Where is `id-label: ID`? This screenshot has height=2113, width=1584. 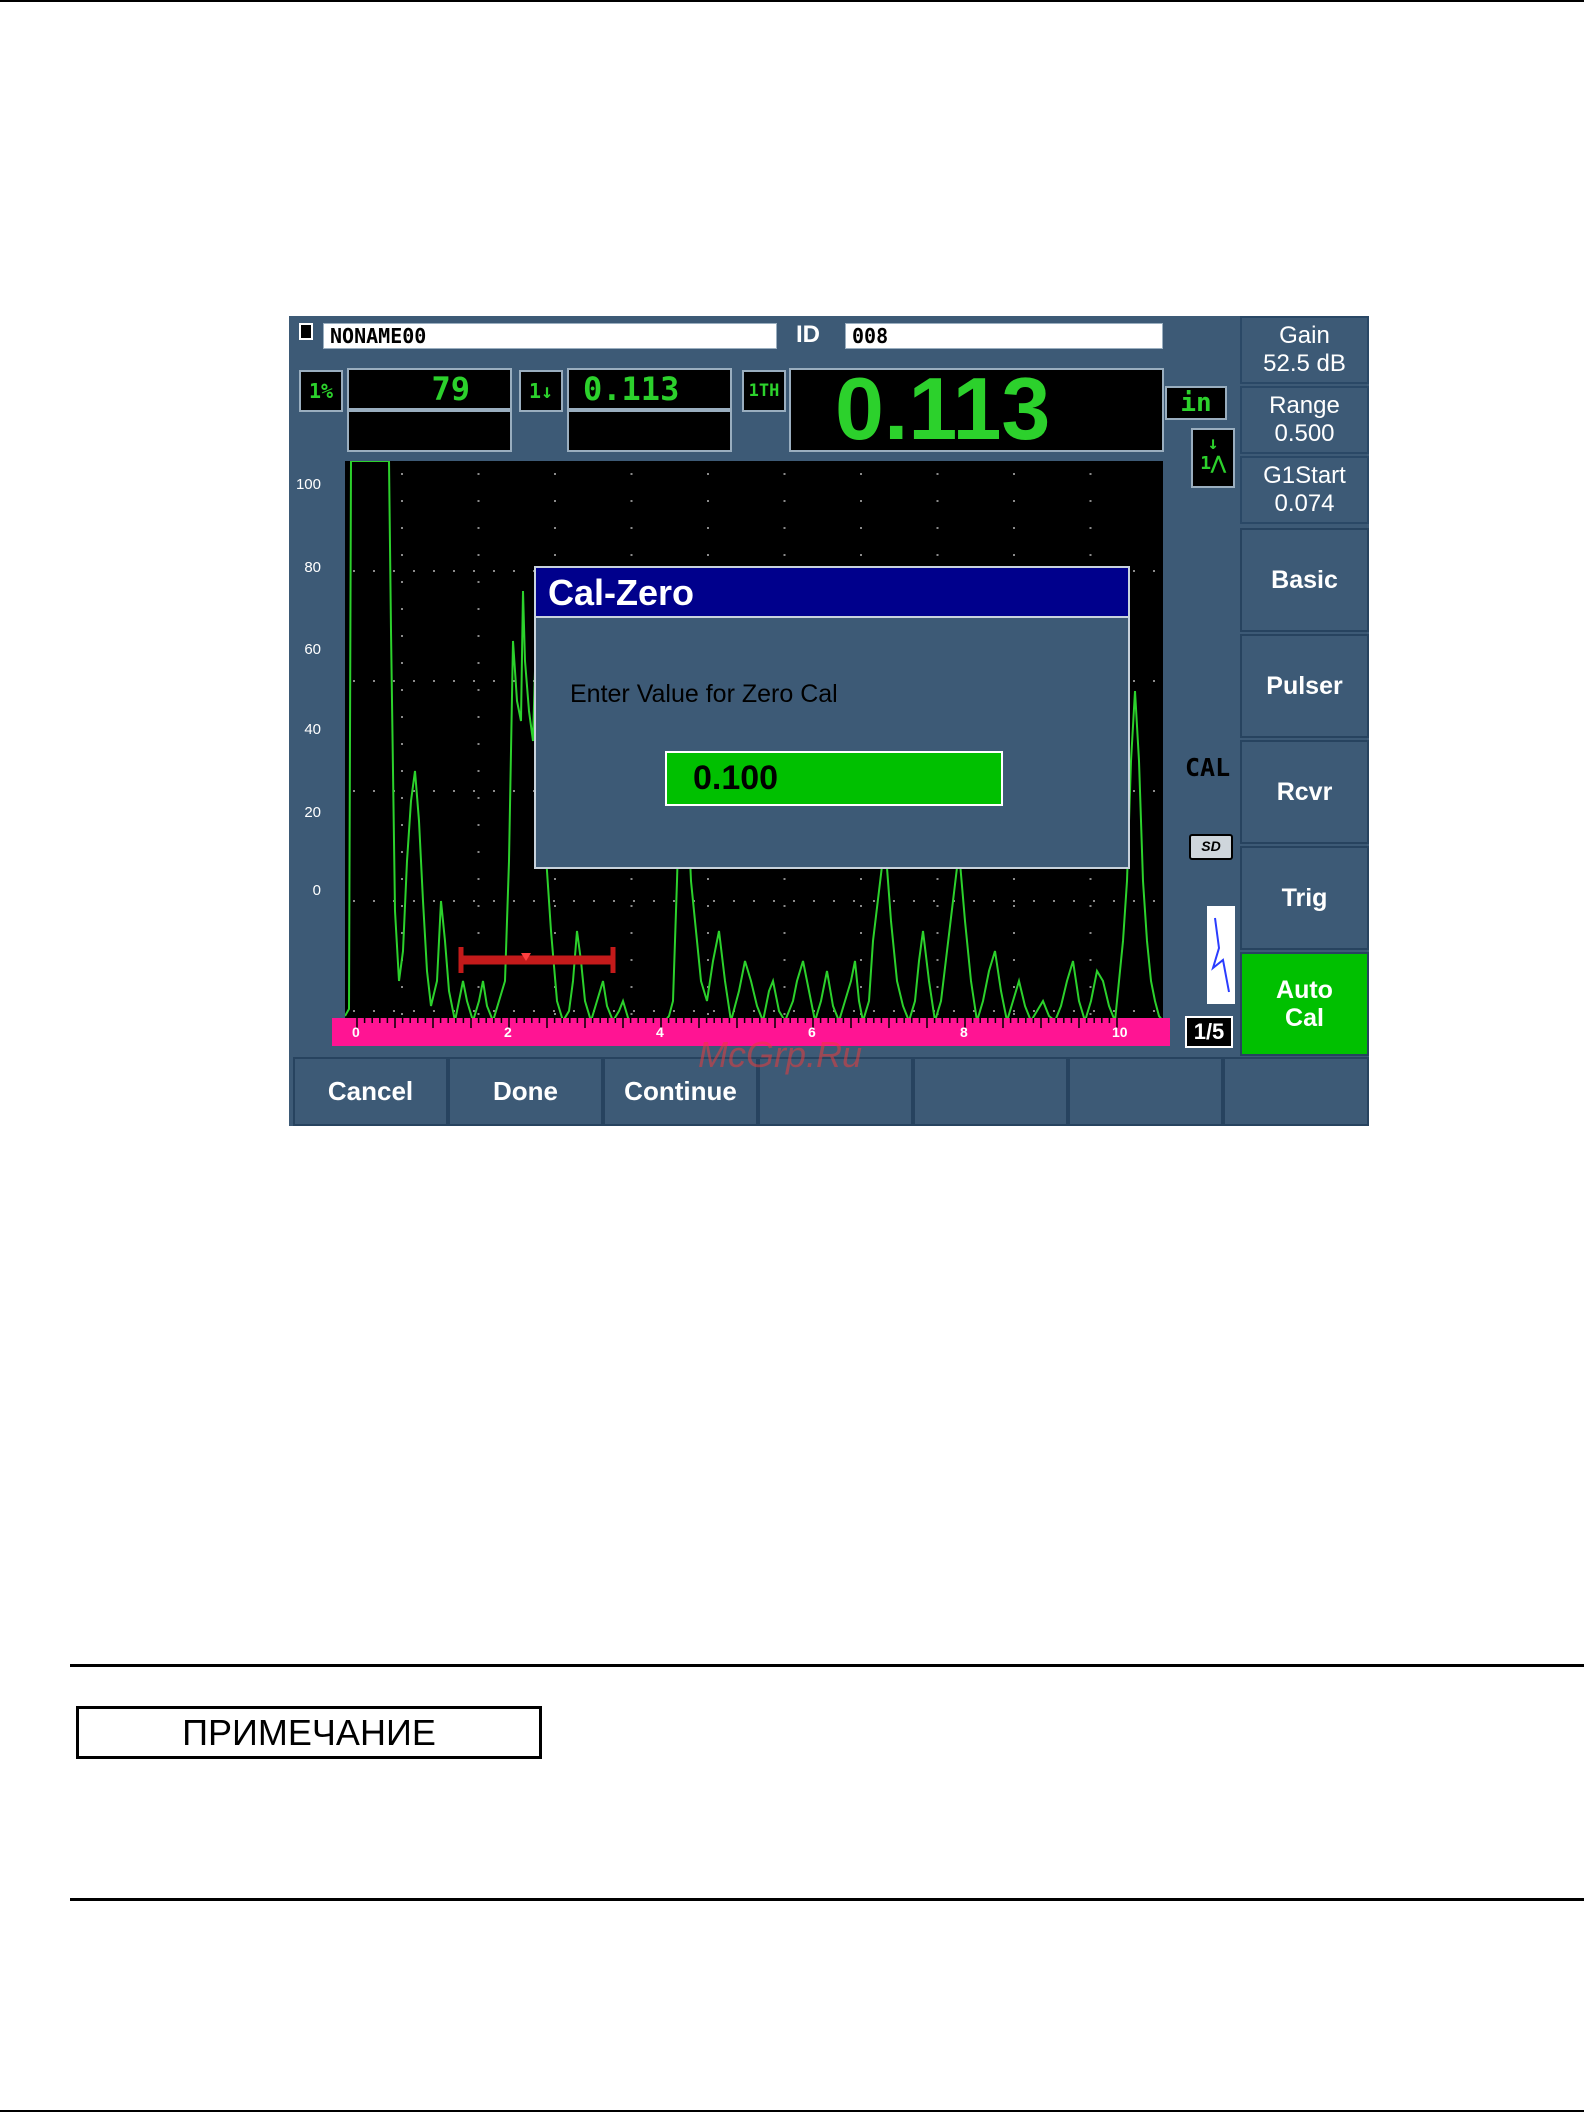 id-label: ID is located at coordinates (808, 334).